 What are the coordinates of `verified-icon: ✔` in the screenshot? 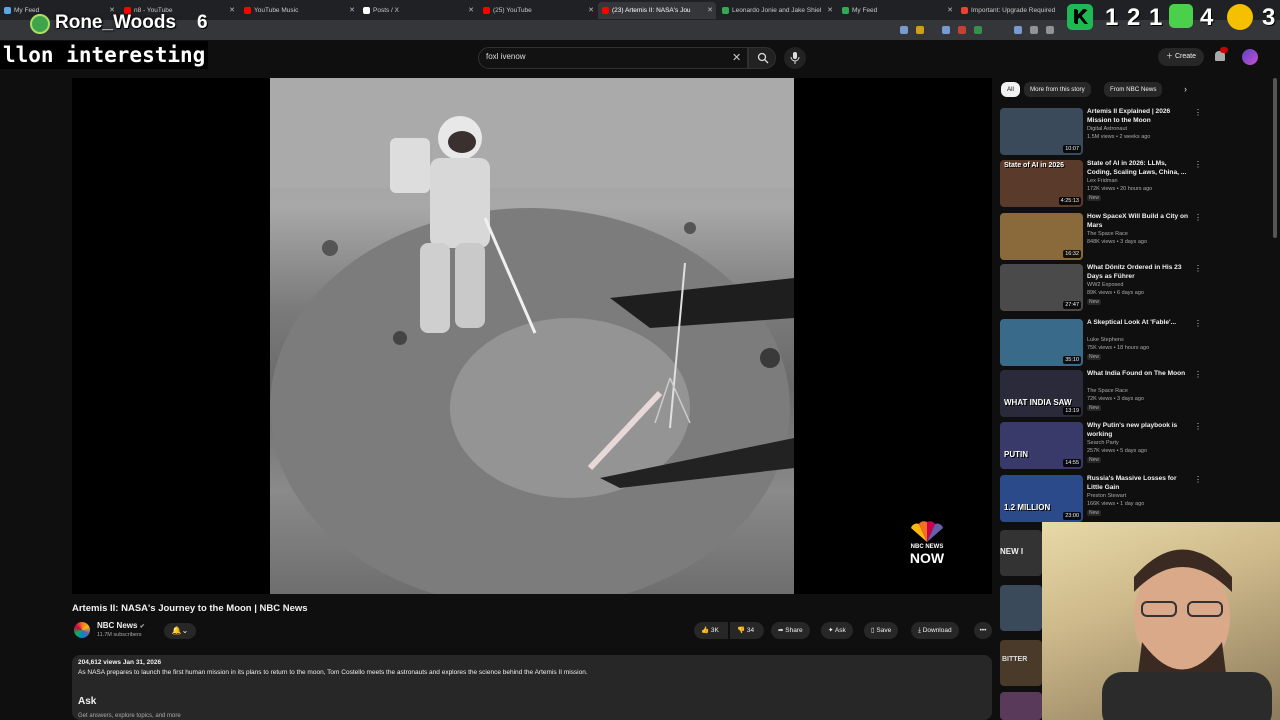 It's located at (142, 627).